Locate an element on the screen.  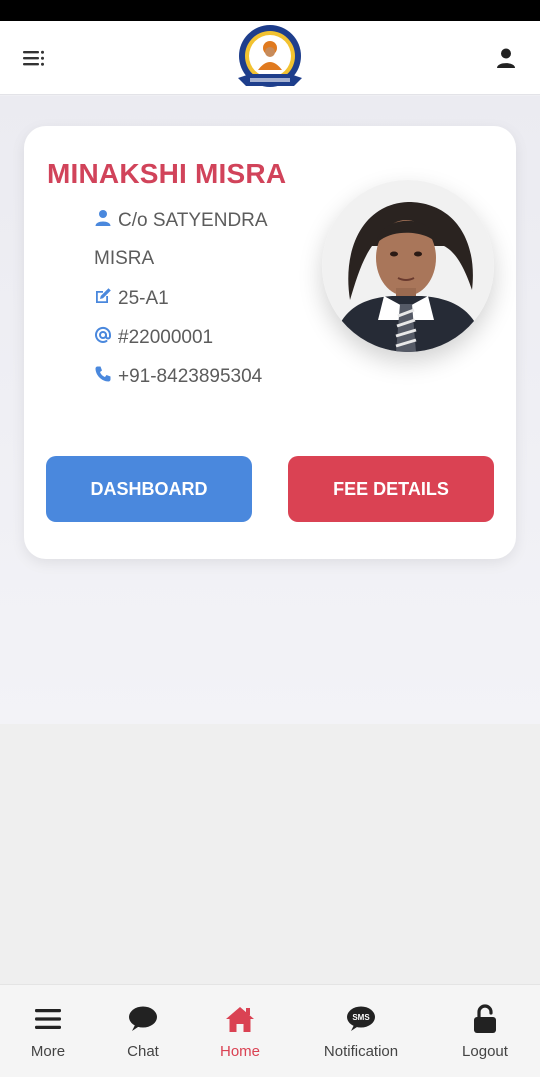
student-photo is located at coordinates (408, 266).